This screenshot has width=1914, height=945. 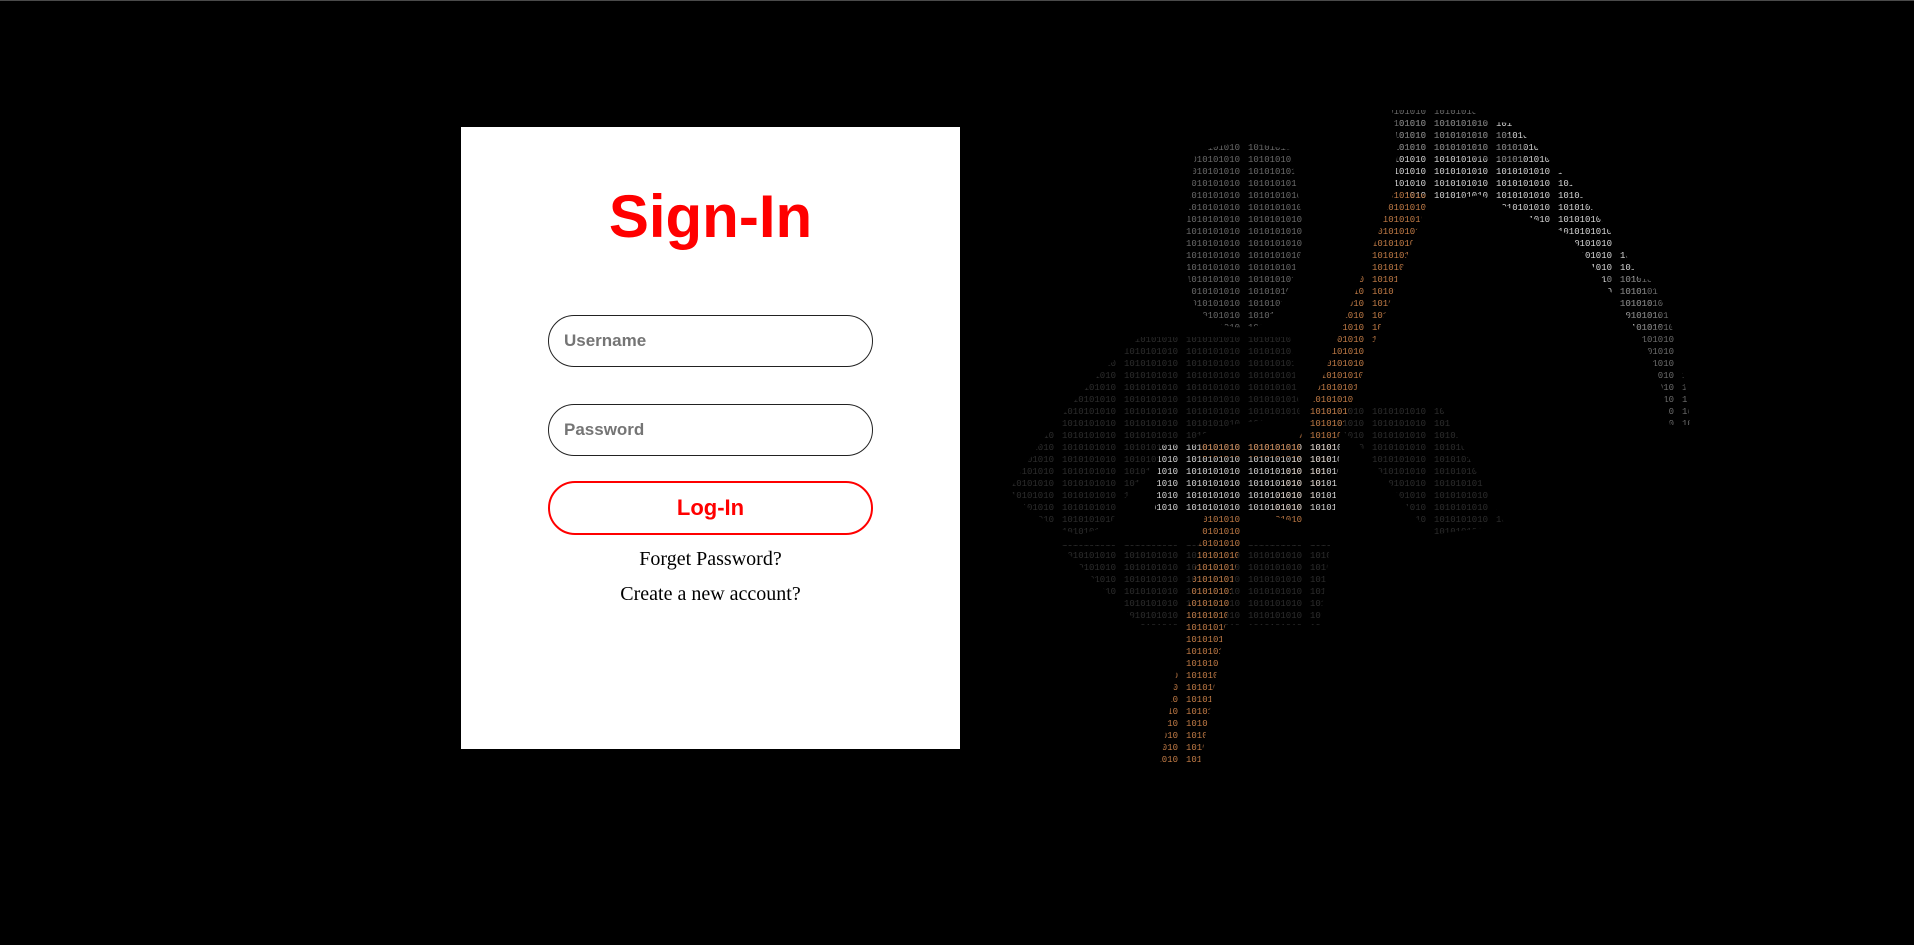 What do you see at coordinates (957, 0) in the screenshot?
I see `top-border-line` at bounding box center [957, 0].